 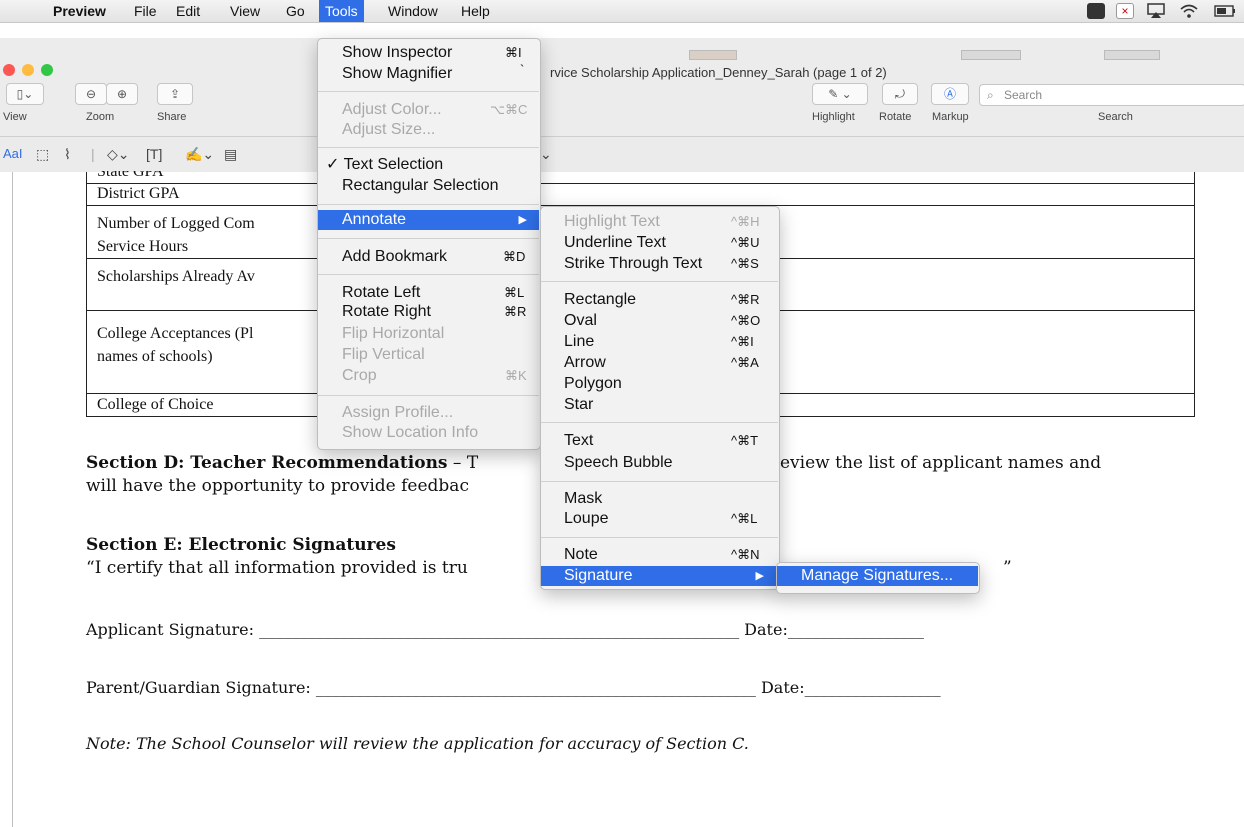 What do you see at coordinates (295, 11) in the screenshot?
I see `menu-go: Go` at bounding box center [295, 11].